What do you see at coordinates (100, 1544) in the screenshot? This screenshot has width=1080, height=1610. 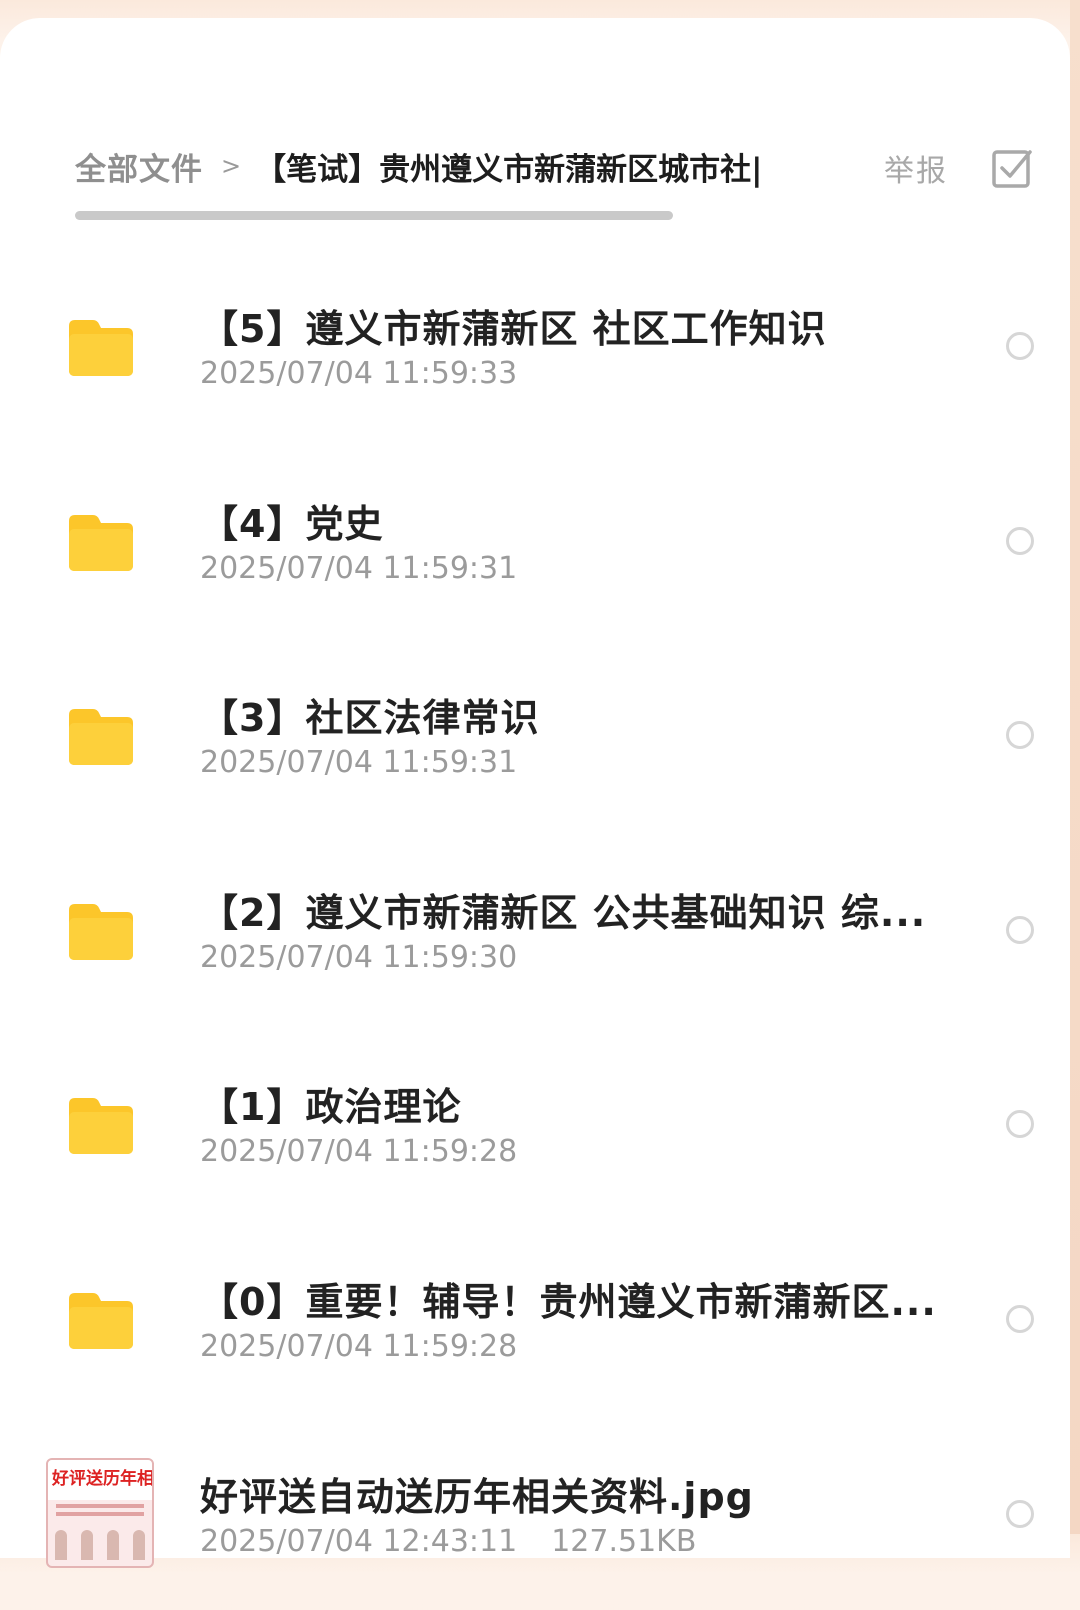 I see `thumbnail-figures` at bounding box center [100, 1544].